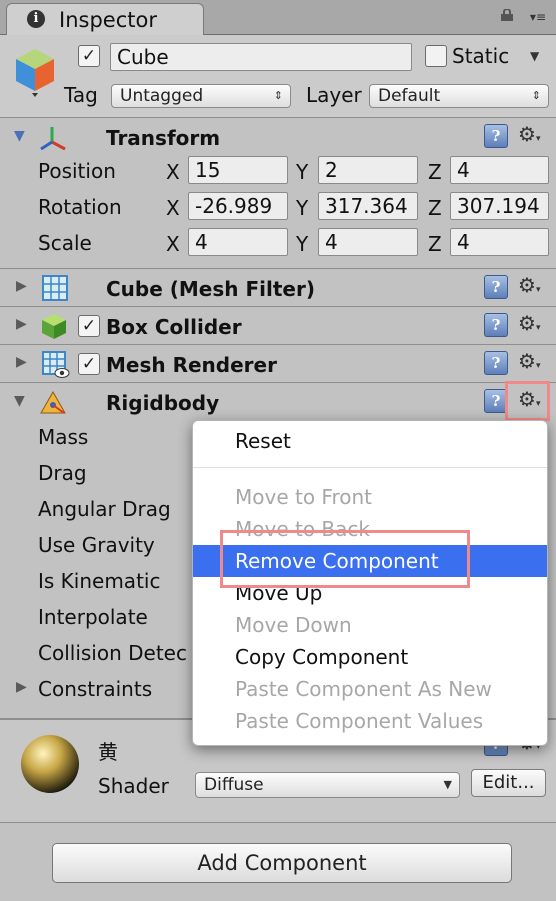  I want to click on drag-label: Drag, so click(62, 473).